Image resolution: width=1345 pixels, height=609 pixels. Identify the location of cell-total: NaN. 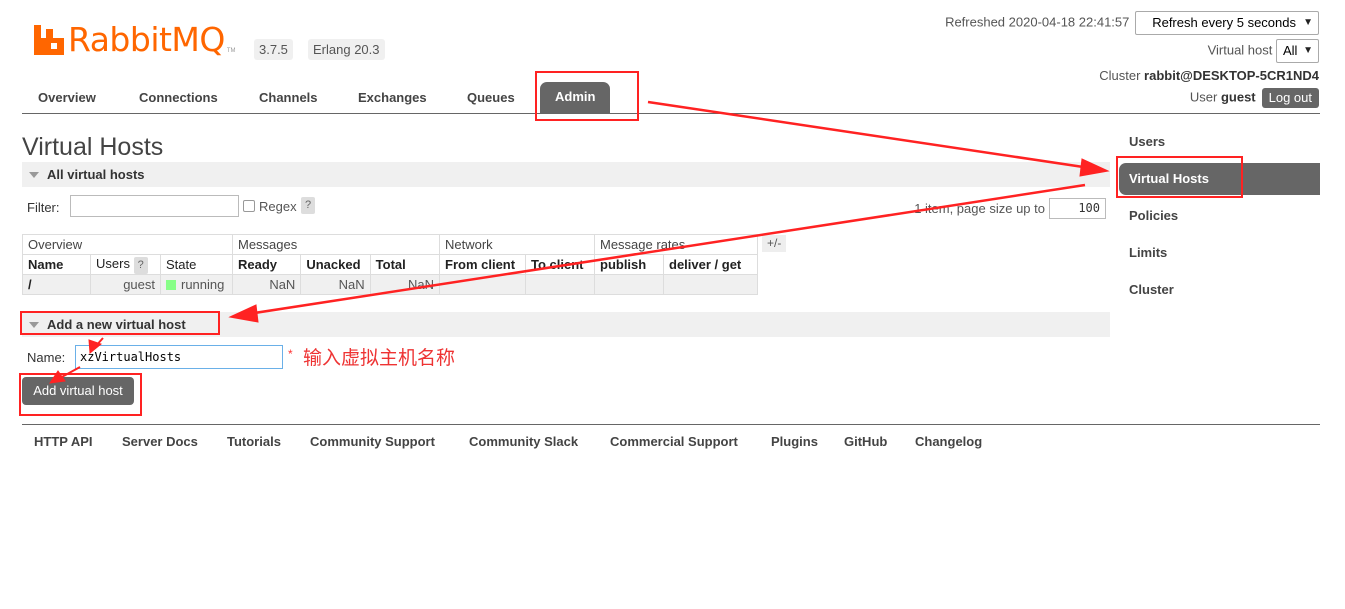
(405, 284).